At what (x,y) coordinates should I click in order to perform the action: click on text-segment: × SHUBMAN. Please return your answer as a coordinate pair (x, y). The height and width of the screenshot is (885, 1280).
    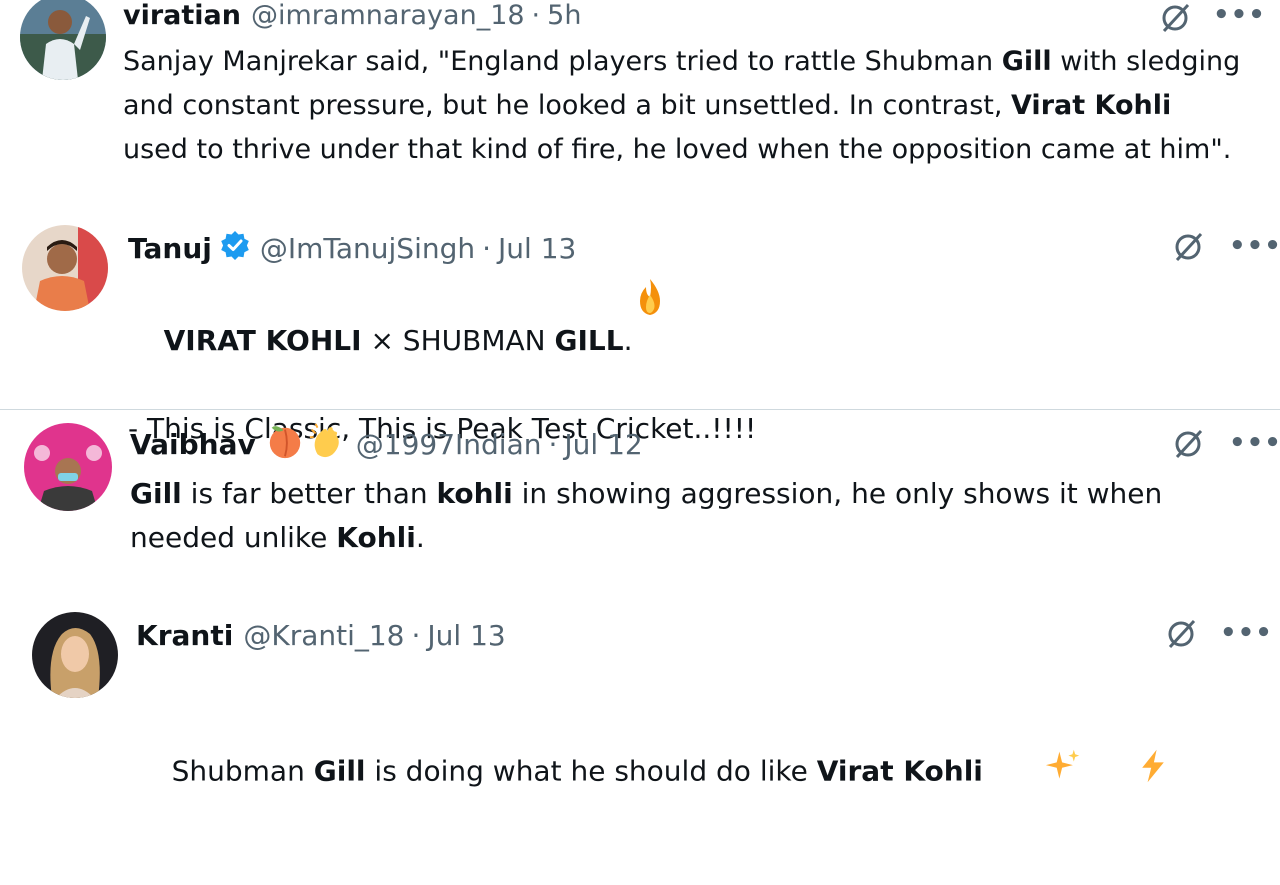
    Looking at the image, I should click on (458, 340).